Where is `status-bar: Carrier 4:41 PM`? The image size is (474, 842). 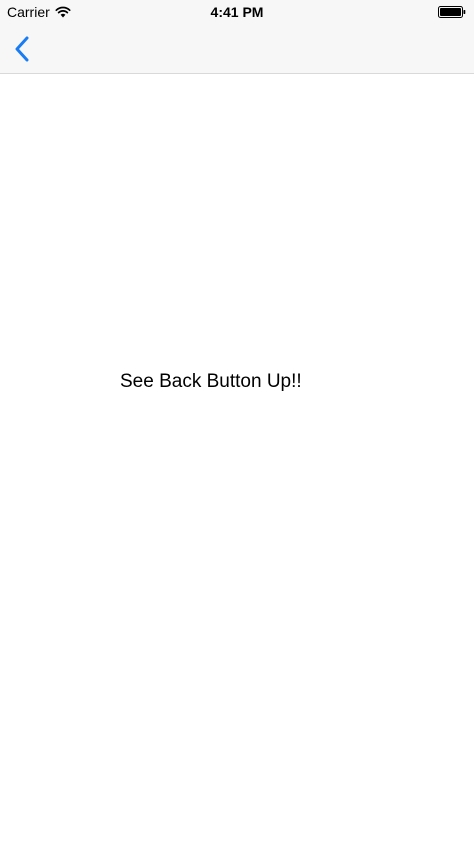
status-bar: Carrier 4:41 PM is located at coordinates (237, 12).